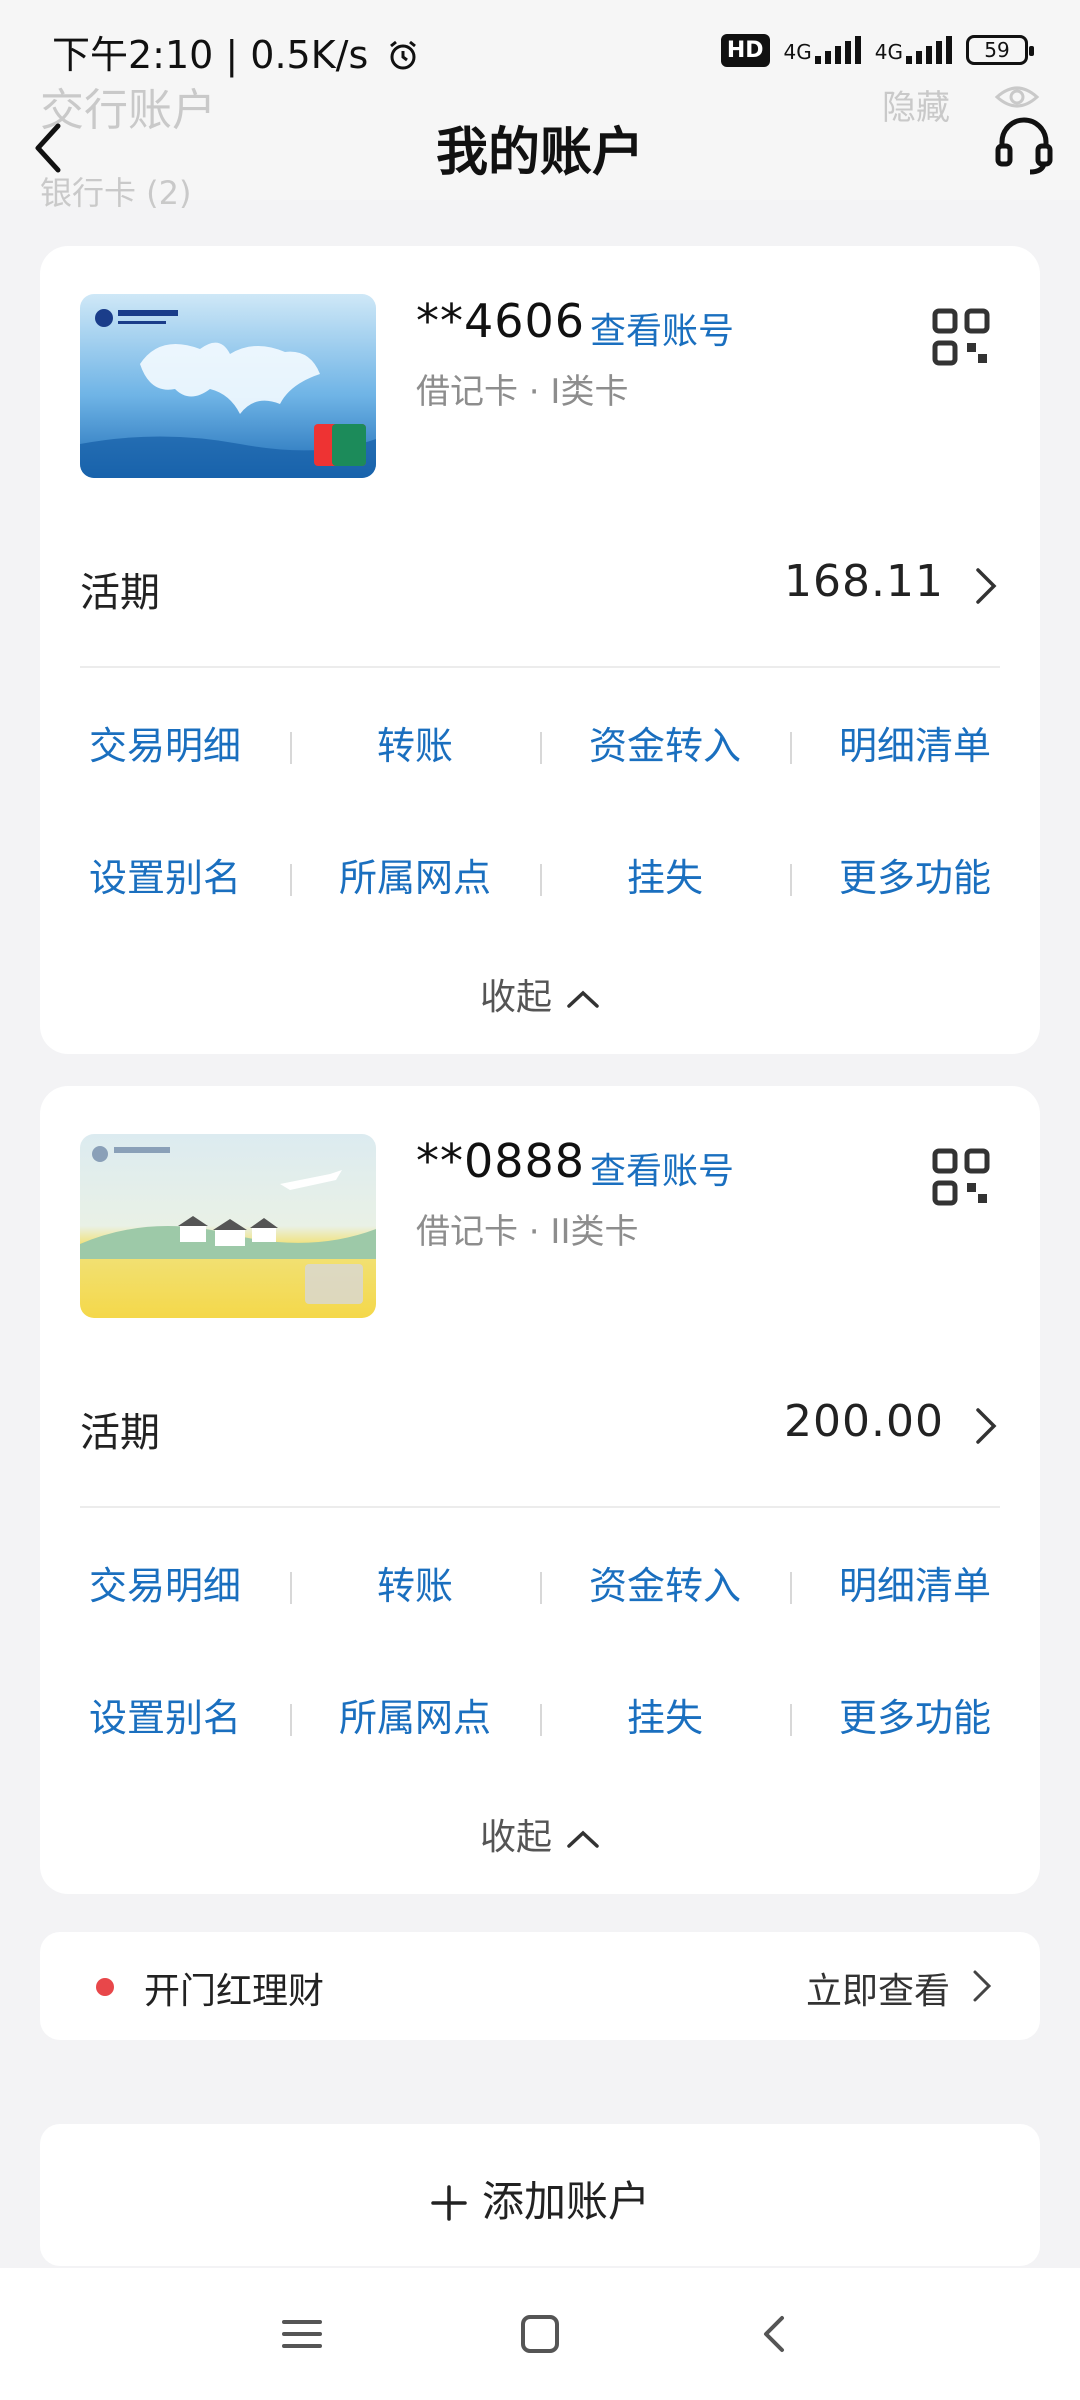 The width and height of the screenshot is (1080, 2400). What do you see at coordinates (797, 52) in the screenshot?
I see `network-type-1: 4G` at bounding box center [797, 52].